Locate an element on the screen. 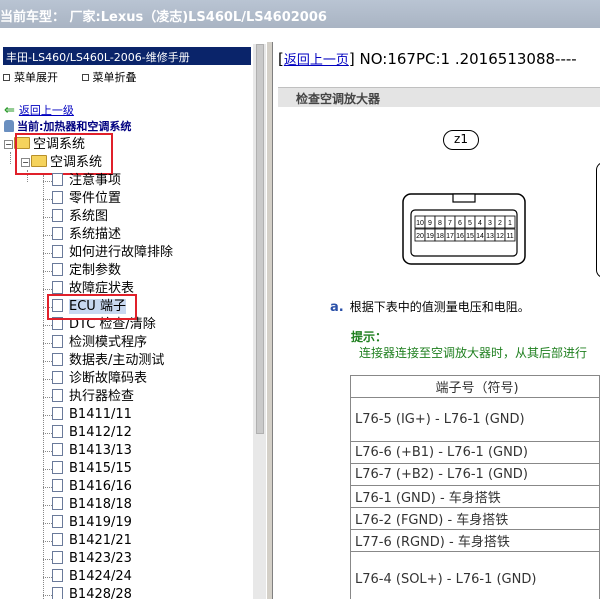  pin-label: 13 is located at coordinates (490, 236).